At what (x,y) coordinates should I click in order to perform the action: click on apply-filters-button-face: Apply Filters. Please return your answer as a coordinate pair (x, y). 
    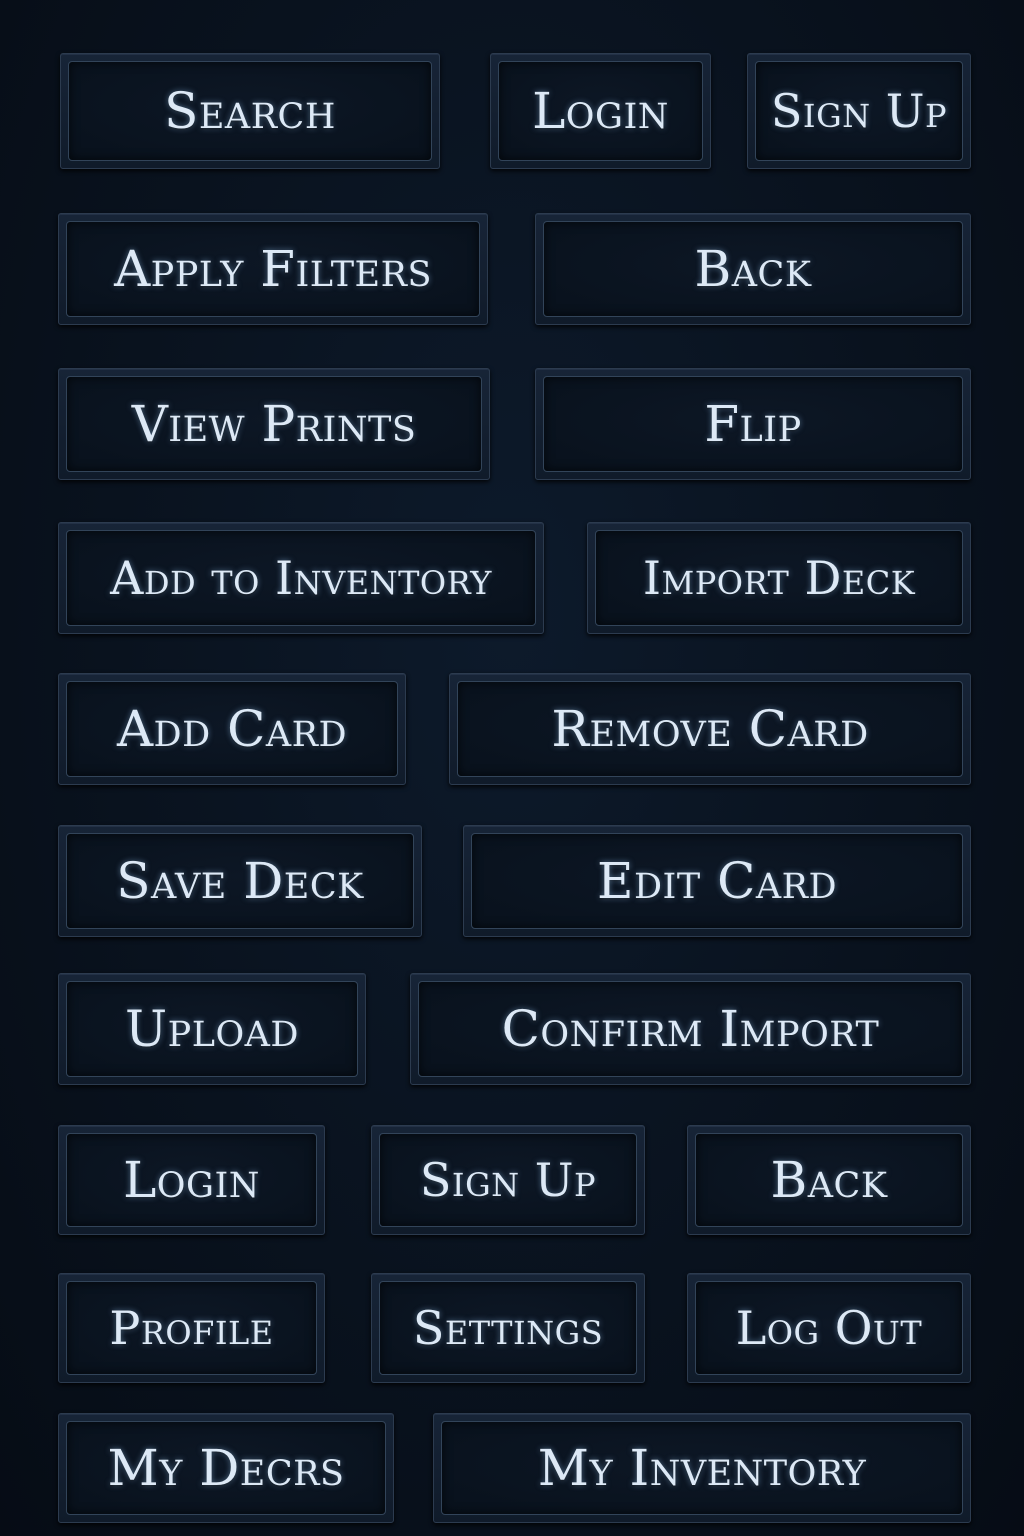
    Looking at the image, I should click on (273, 269).